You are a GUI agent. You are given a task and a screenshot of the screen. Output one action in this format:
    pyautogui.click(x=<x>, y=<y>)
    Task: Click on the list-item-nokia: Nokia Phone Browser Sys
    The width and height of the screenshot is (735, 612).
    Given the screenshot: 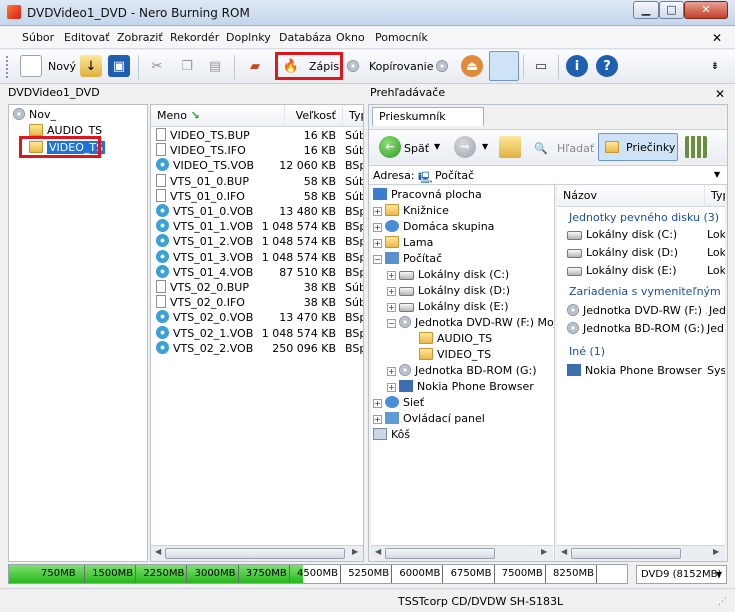 What is the action you would take?
    pyautogui.click(x=646, y=371)
    